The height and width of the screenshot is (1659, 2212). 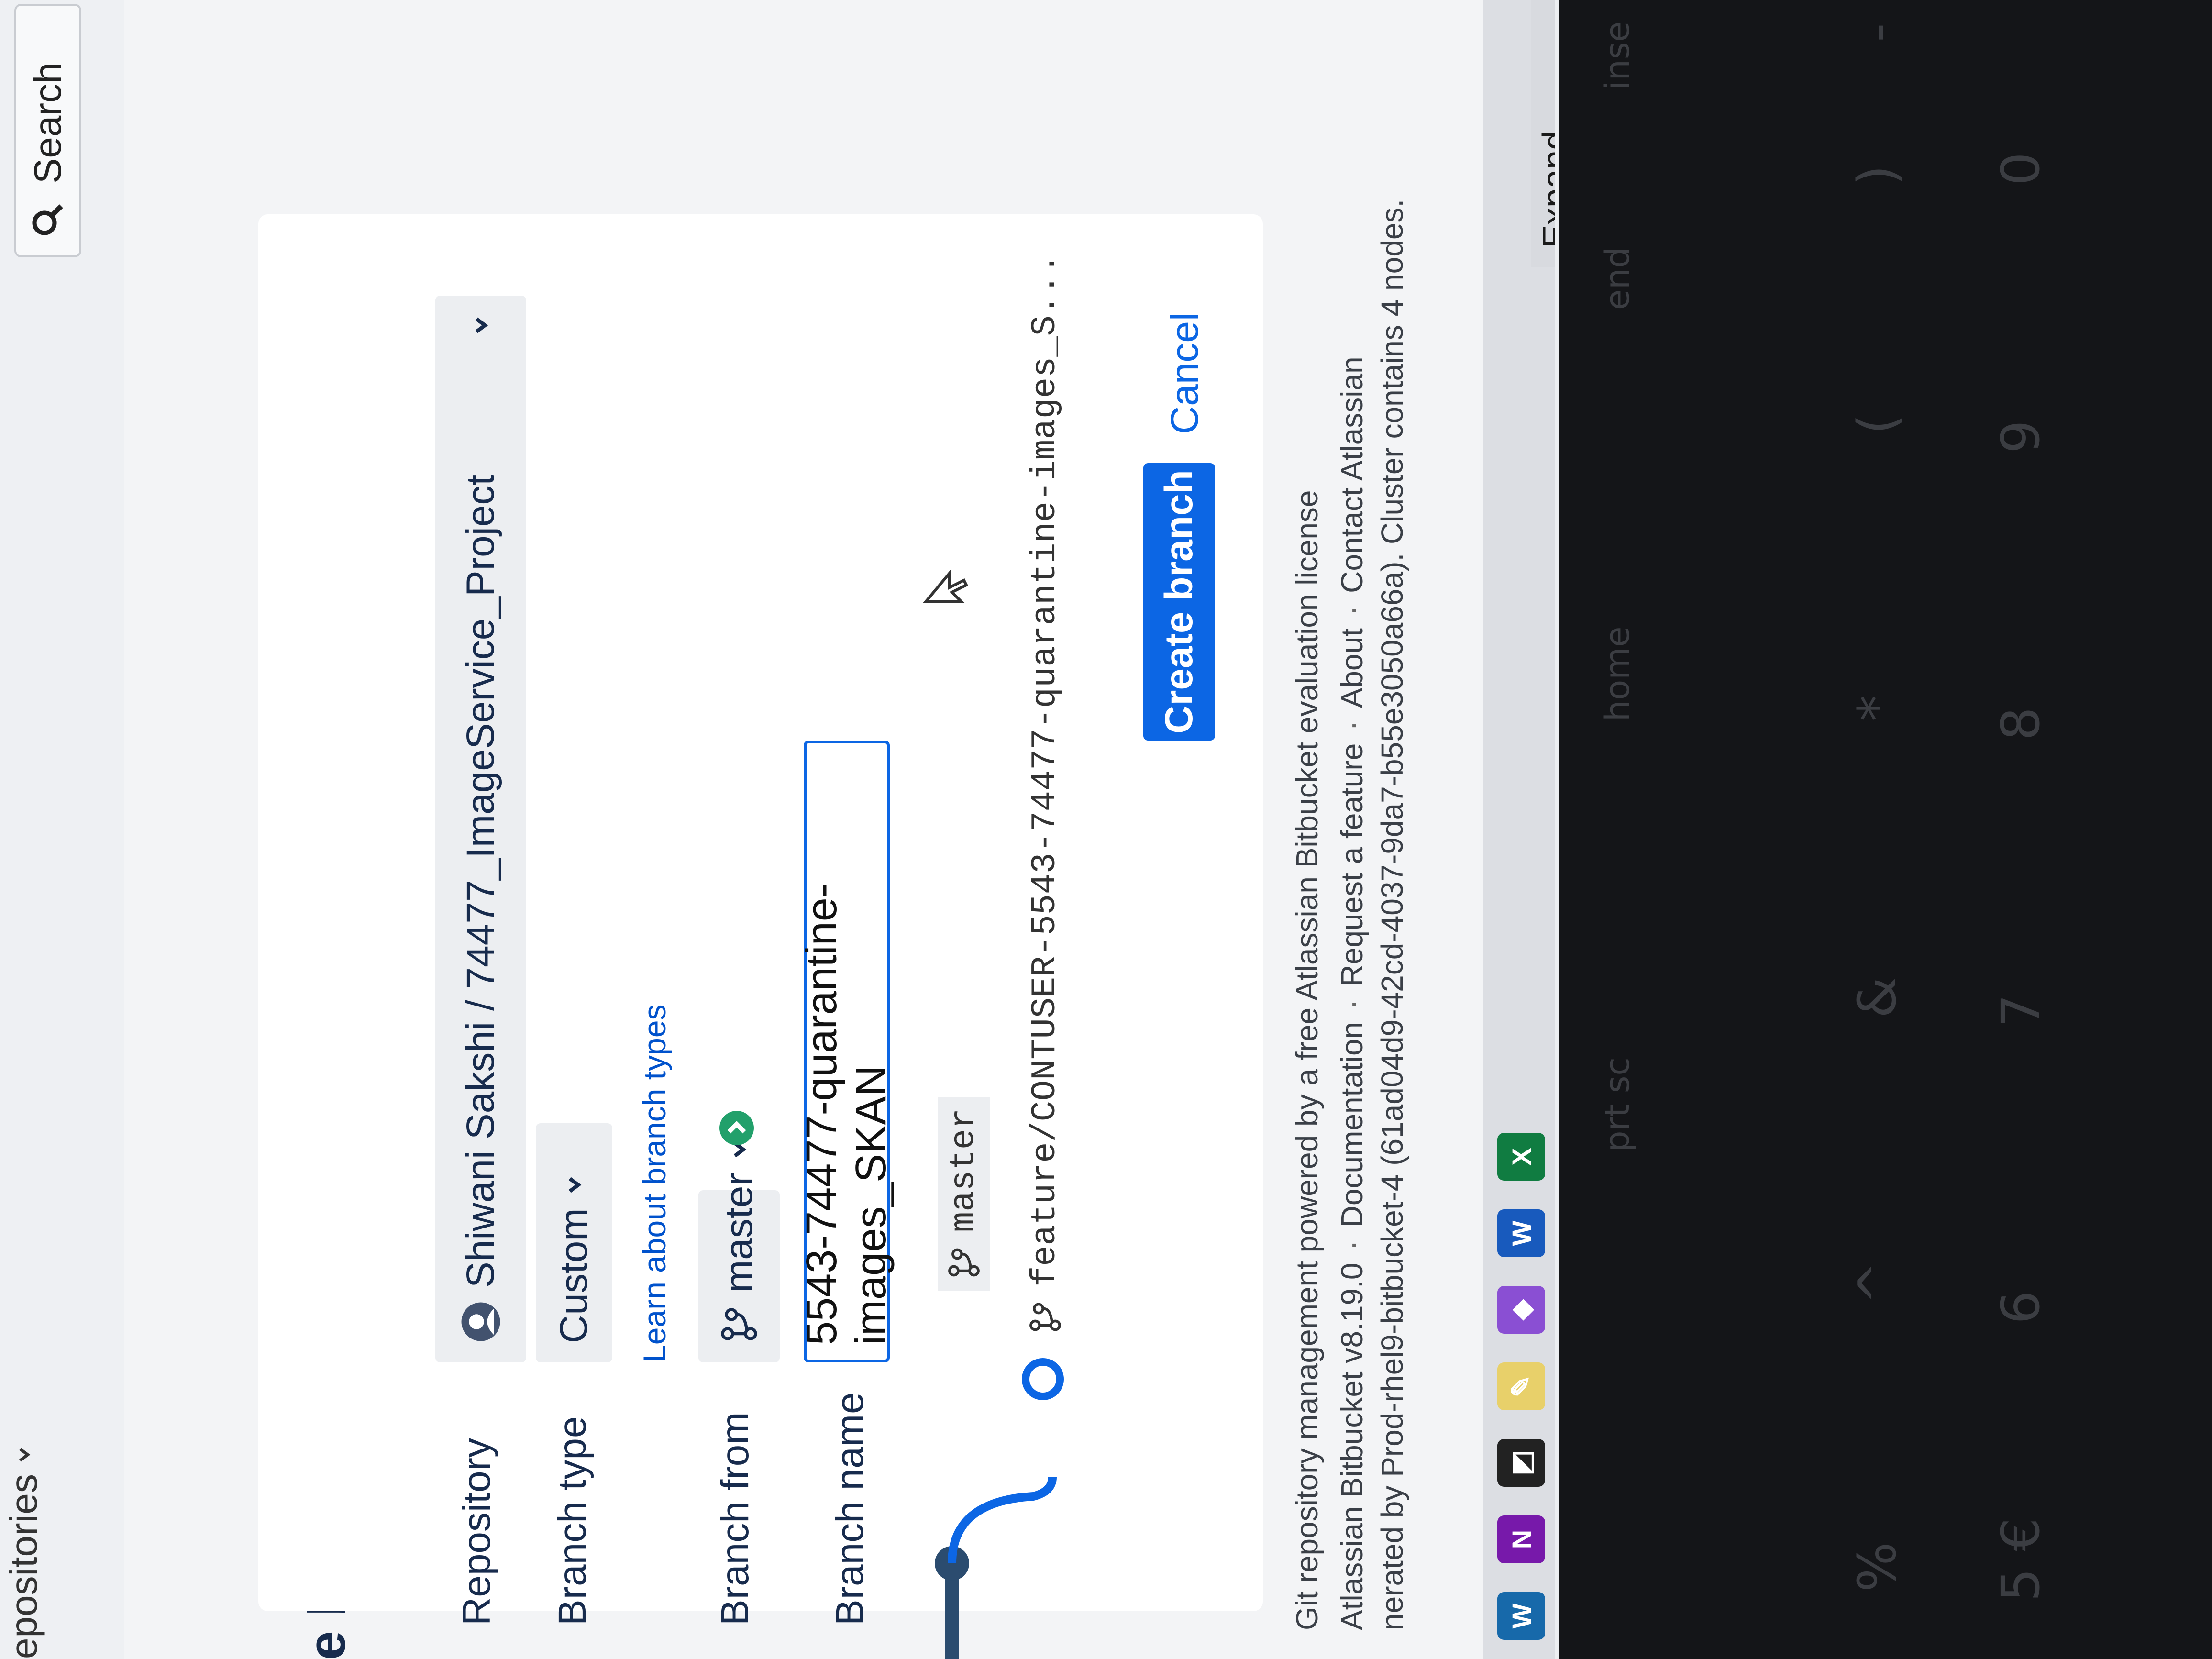 What do you see at coordinates (1352, 865) in the screenshot?
I see `footer-link-request-feature: Request a feature` at bounding box center [1352, 865].